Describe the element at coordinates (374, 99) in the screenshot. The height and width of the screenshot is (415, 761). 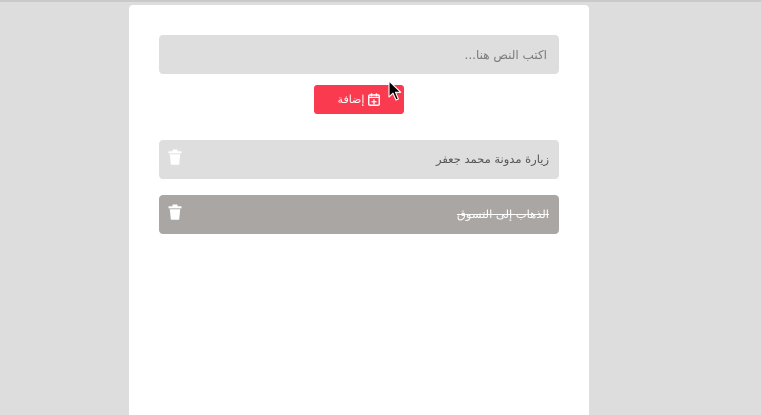
I see `calendar-plus-icon` at that location.